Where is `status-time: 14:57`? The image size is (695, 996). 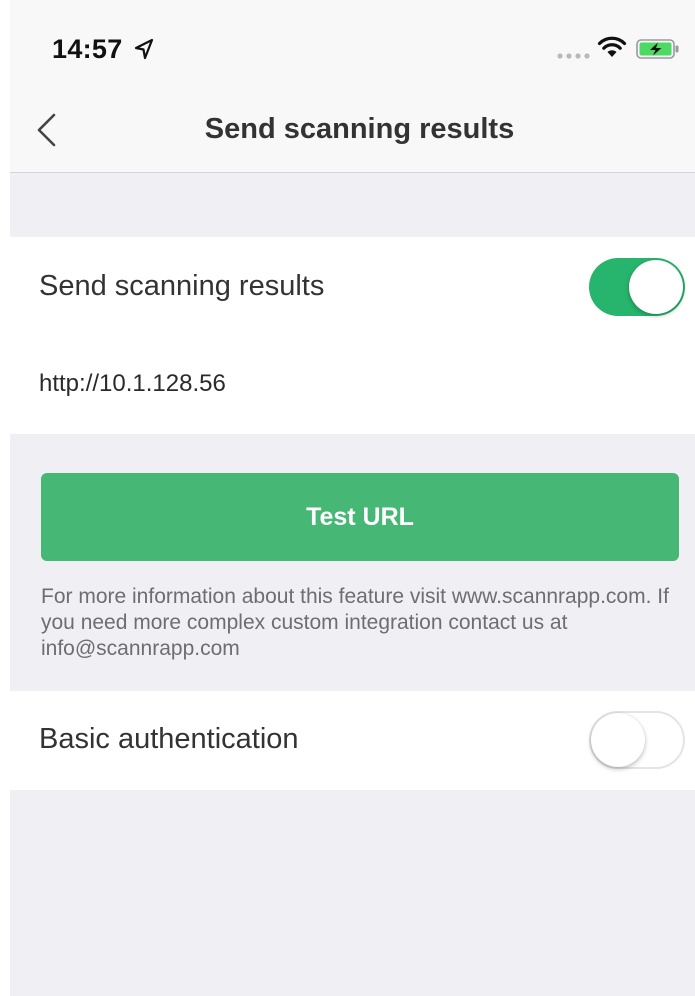 status-time: 14:57 is located at coordinates (87, 49).